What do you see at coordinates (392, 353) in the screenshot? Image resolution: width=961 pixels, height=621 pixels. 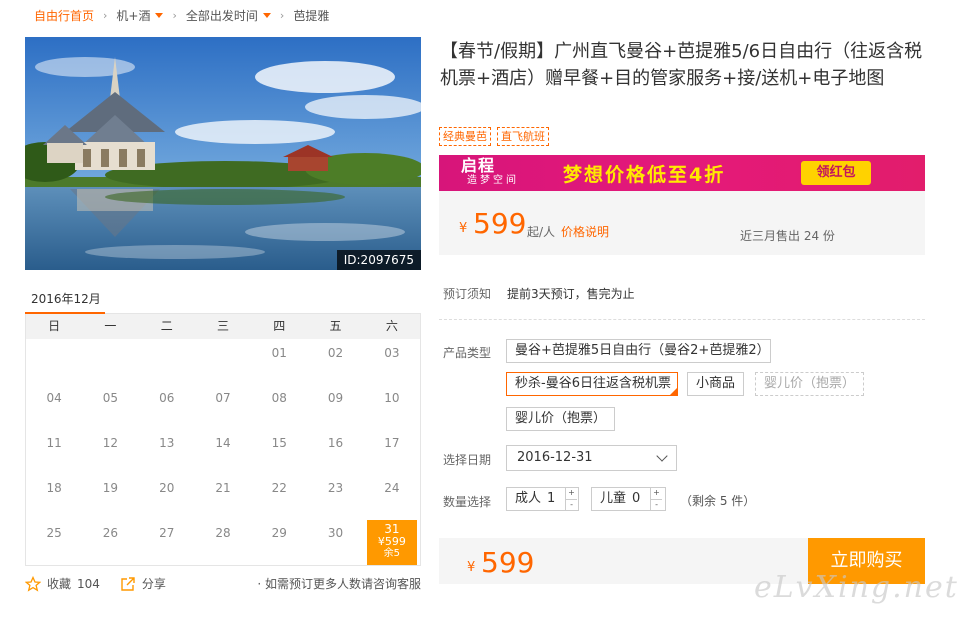 I see `calendar-day: 03` at bounding box center [392, 353].